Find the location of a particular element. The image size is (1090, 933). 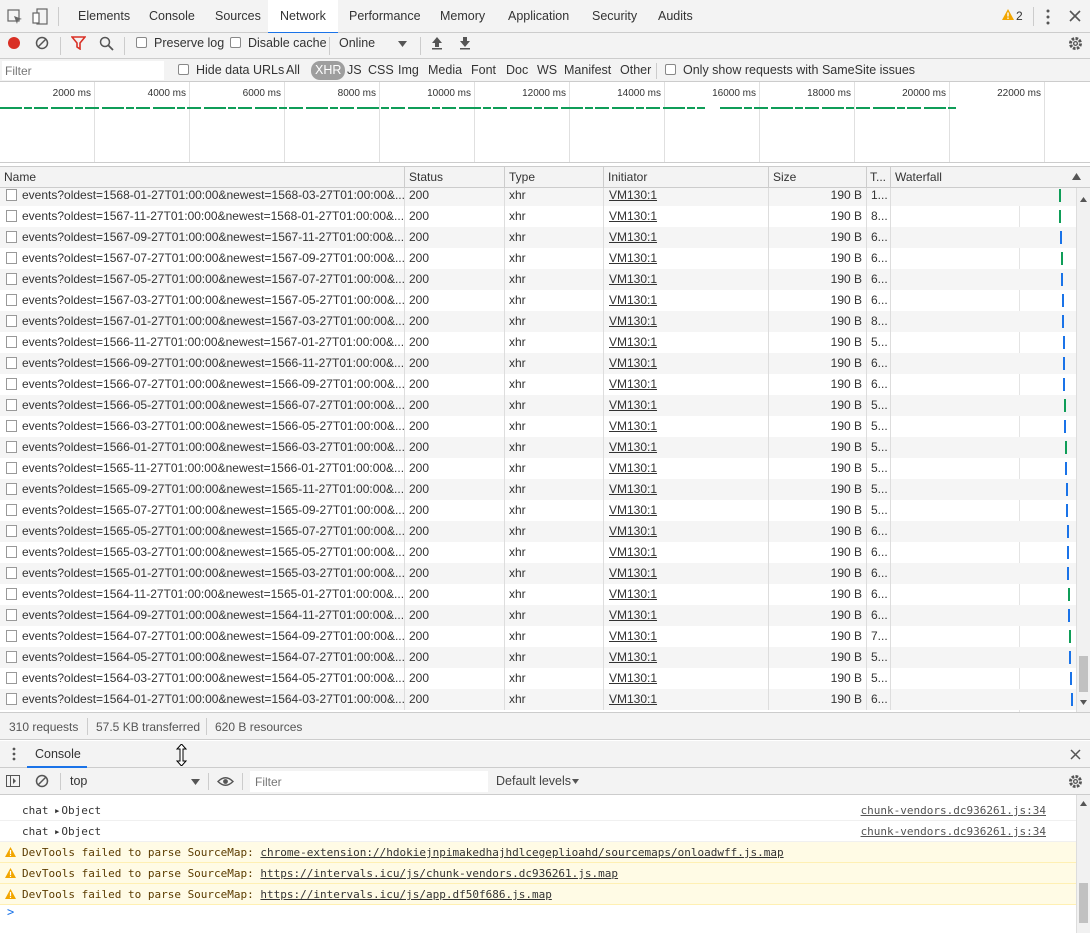

hide-data-urls-checkbox is located at coordinates (183, 69).